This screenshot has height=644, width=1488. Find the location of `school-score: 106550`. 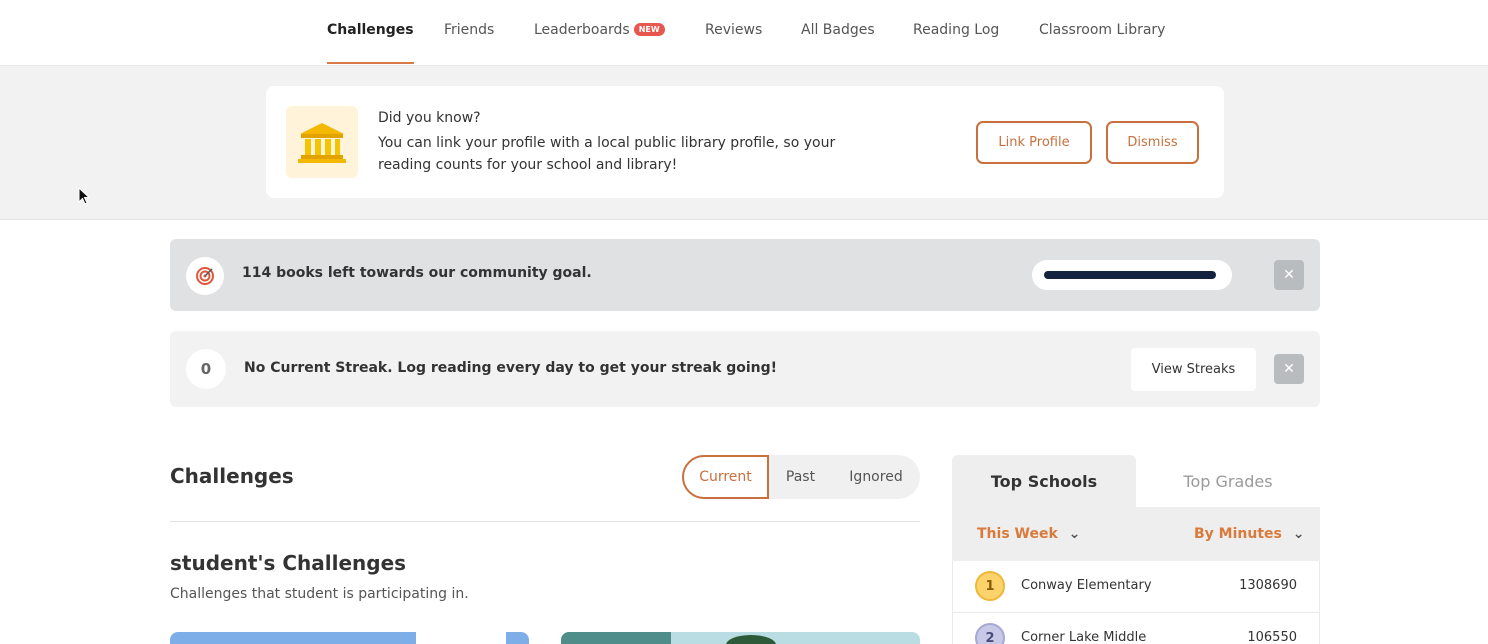

school-score: 106550 is located at coordinates (1272, 637).